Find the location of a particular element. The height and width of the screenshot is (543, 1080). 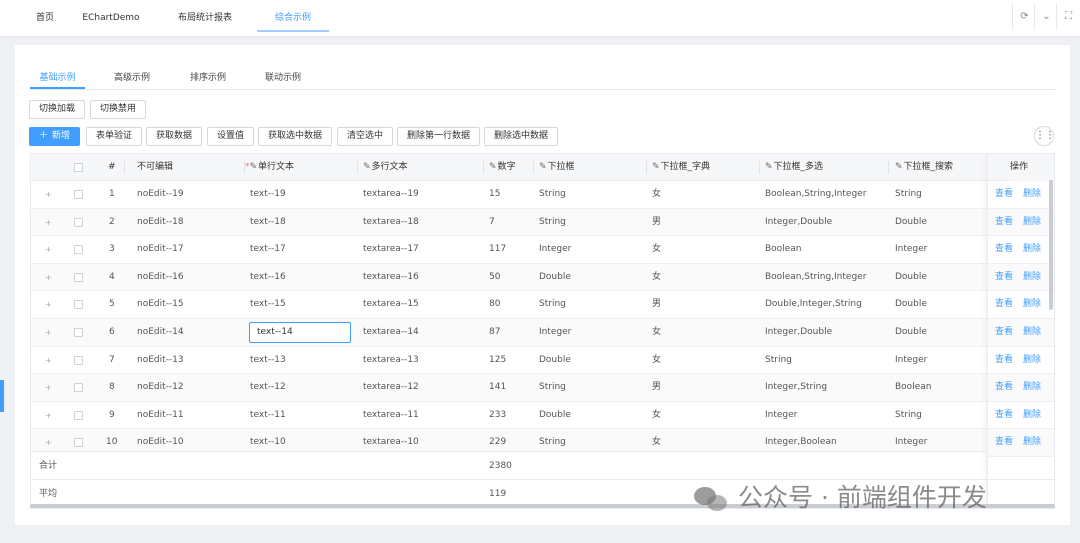

cell-multiselect: Integer,String is located at coordinates (796, 387).